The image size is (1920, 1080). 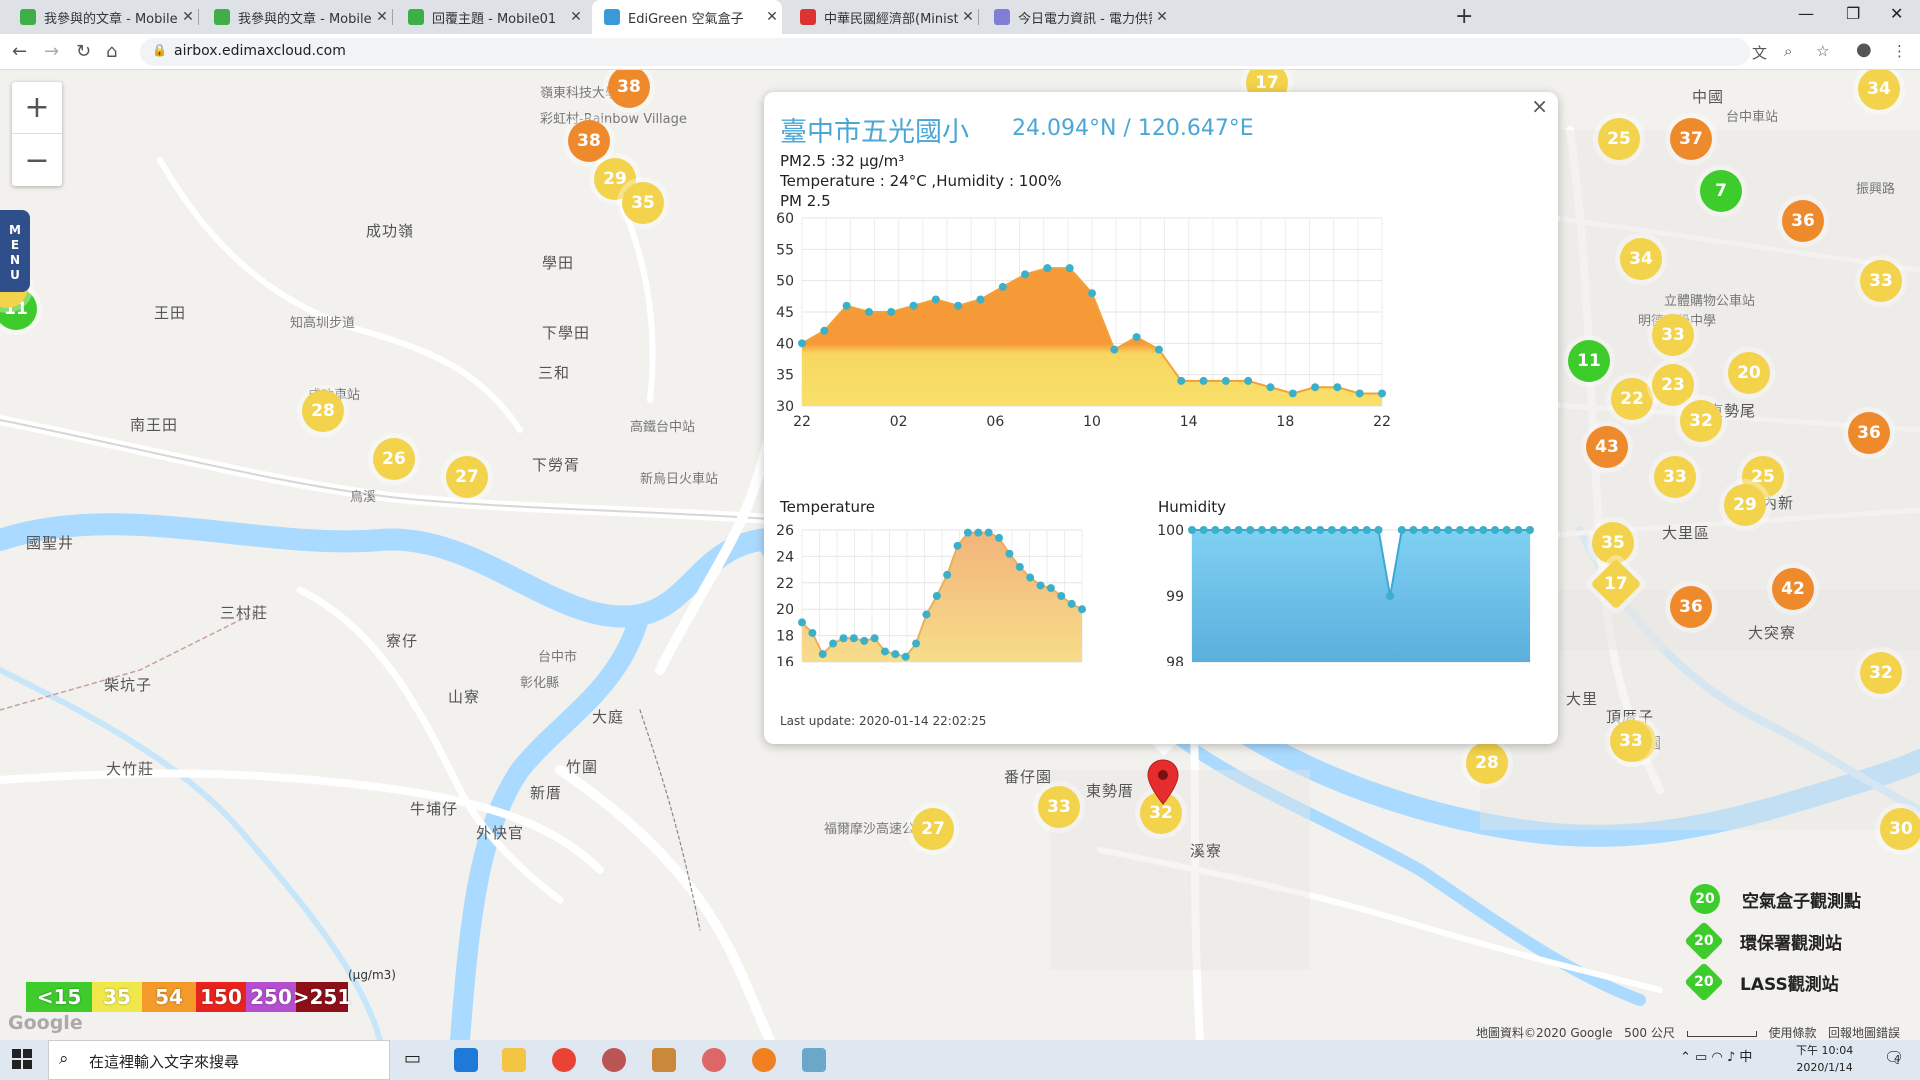 What do you see at coordinates (1701, 421) in the screenshot?
I see `aqi-marker: 32` at bounding box center [1701, 421].